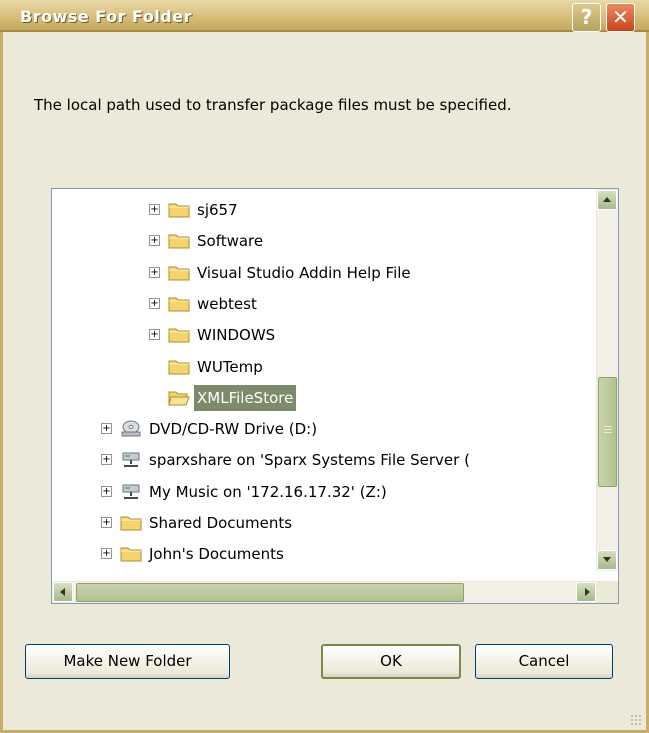  Describe the element at coordinates (217, 210) in the screenshot. I see `tree-item-label: sj657` at that location.